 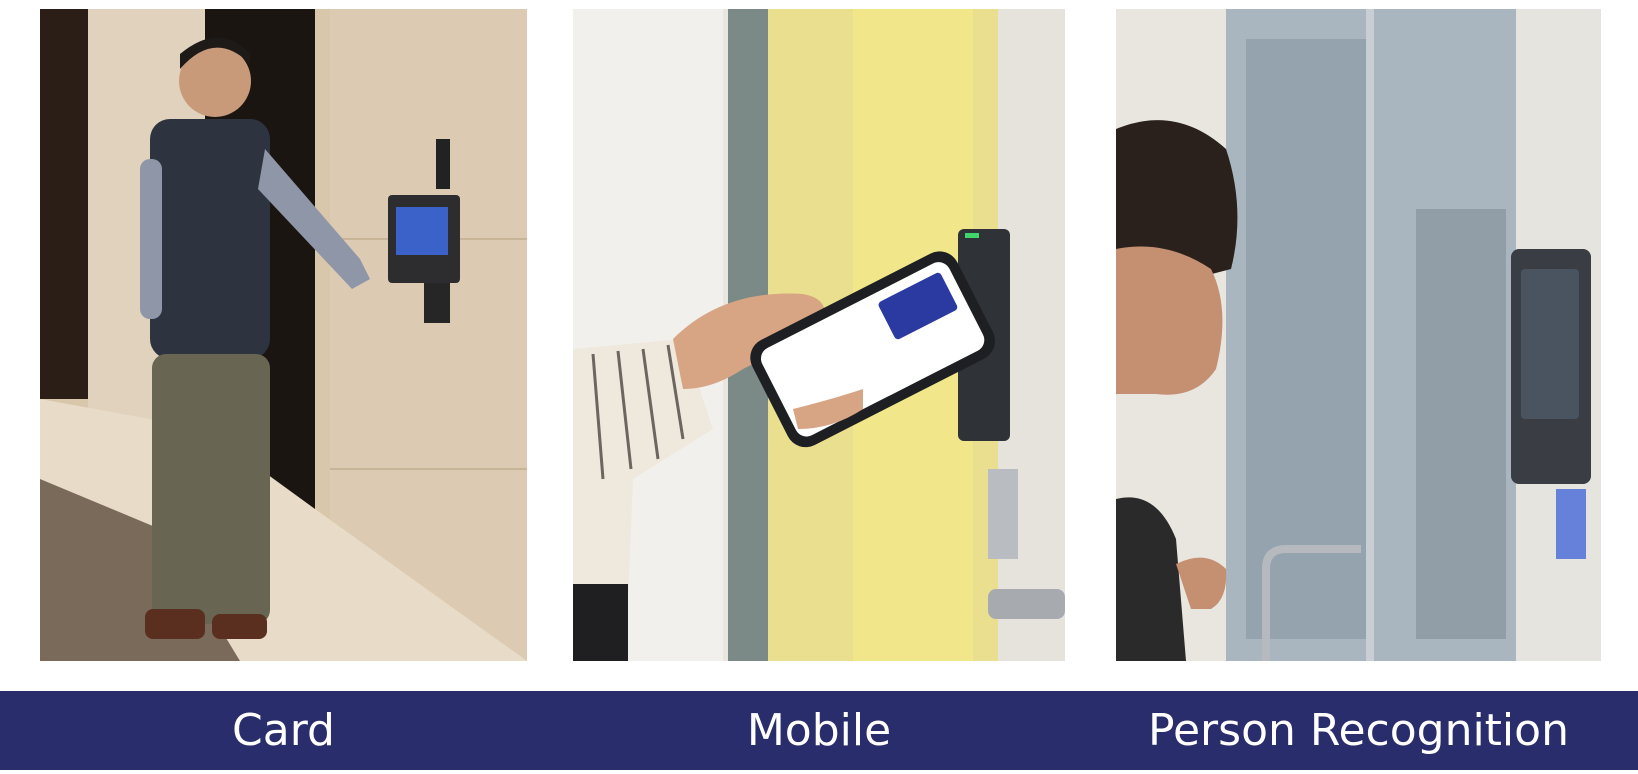 I want to click on caption-bar: Card Mobile Person Recognition, so click(x=819, y=730).